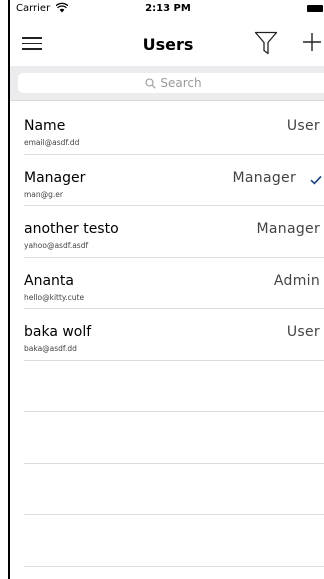  Describe the element at coordinates (171, 83) in the screenshot. I see `search-input` at that location.